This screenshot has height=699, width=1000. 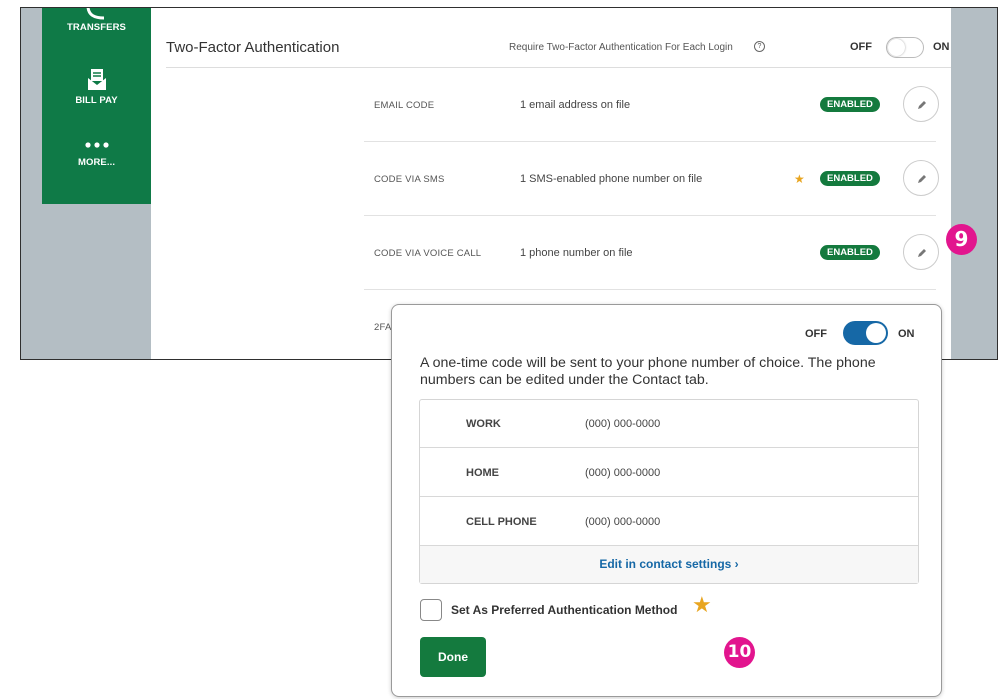 I want to click on method-name: CODE VIA SMS, so click(x=409, y=179).